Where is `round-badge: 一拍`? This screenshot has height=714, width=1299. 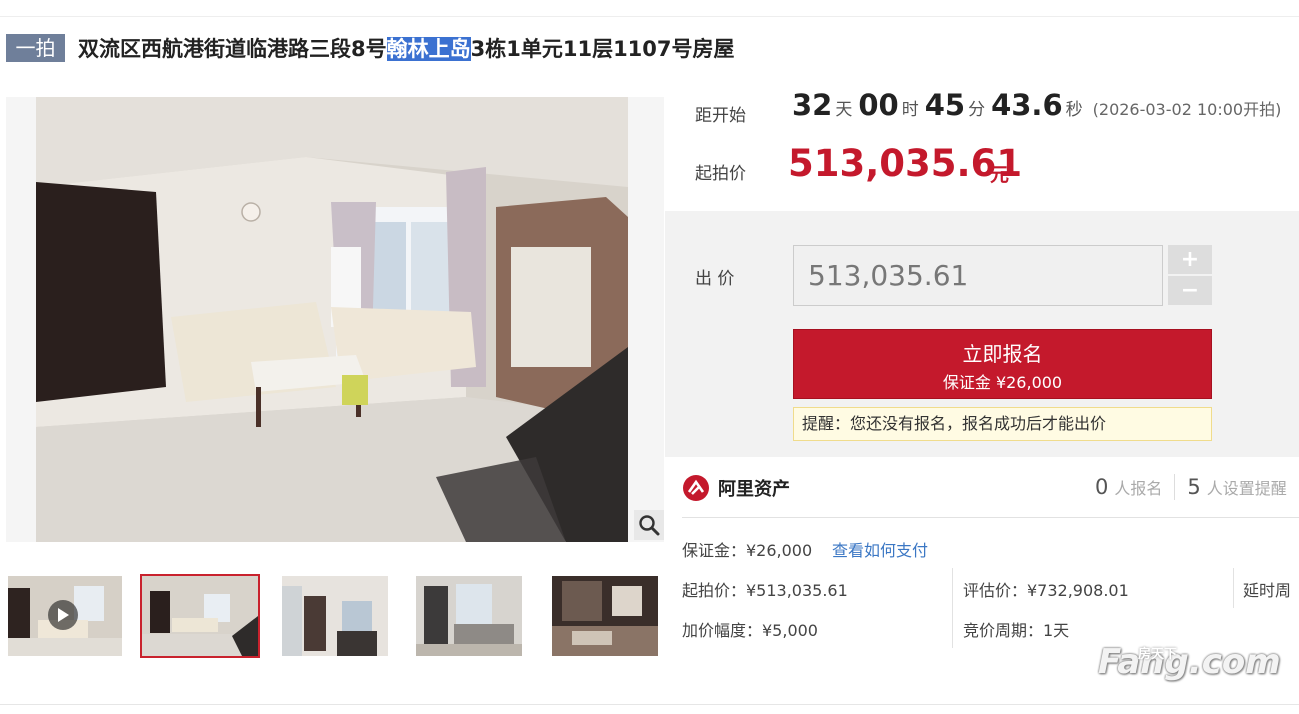
round-badge: 一拍 is located at coordinates (35, 48).